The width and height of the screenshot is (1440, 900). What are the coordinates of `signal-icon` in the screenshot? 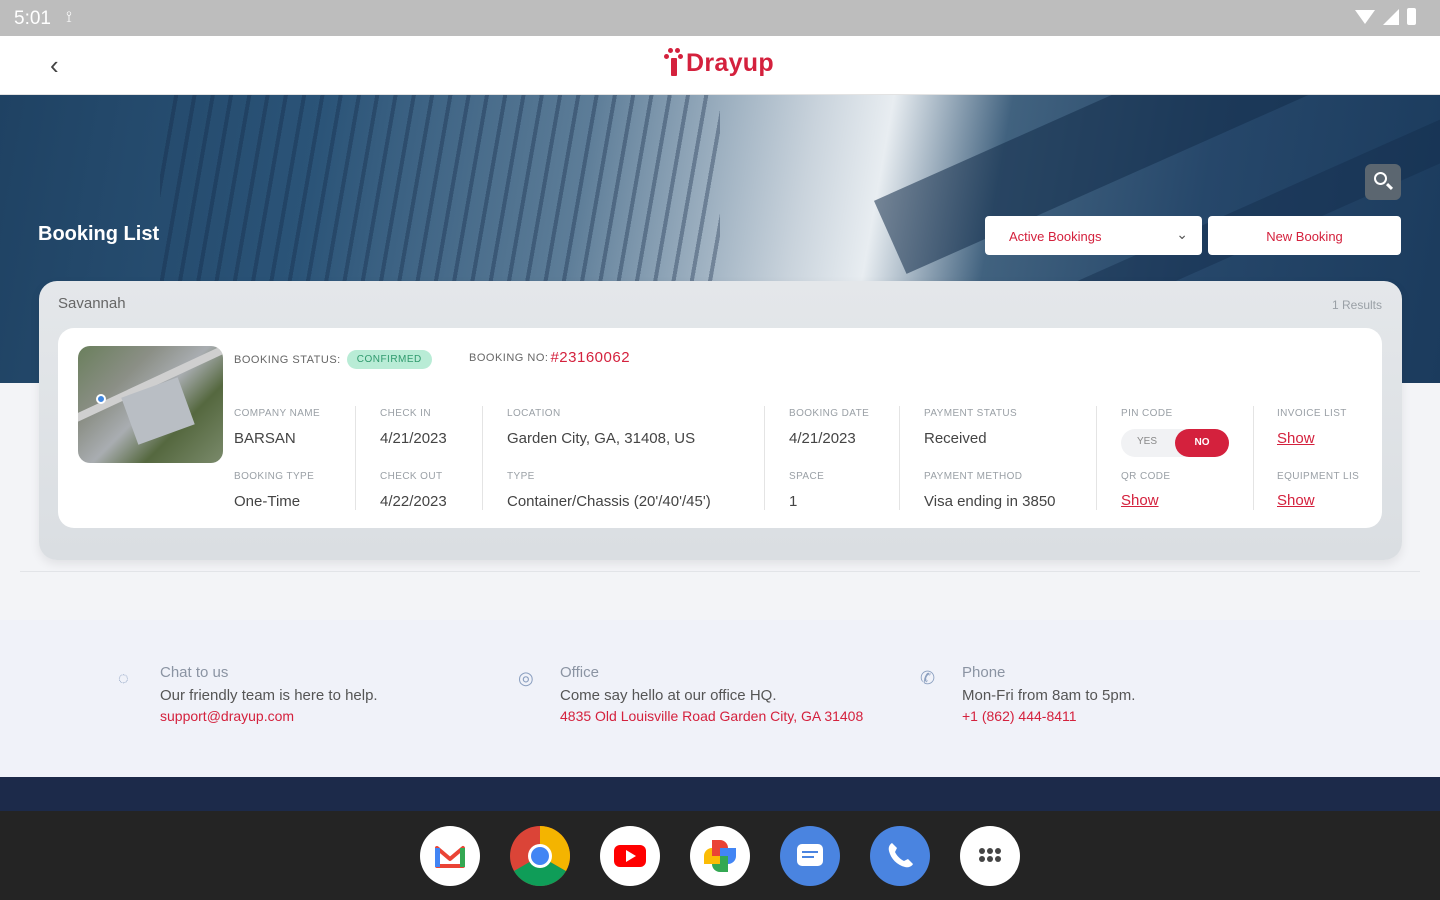 It's located at (1391, 16).